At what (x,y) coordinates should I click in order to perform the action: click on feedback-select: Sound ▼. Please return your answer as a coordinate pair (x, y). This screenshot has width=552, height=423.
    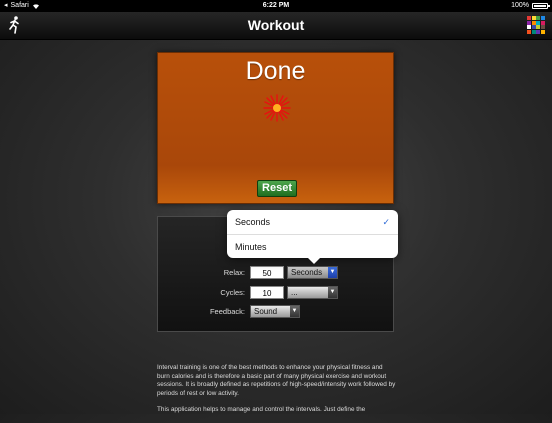
    Looking at the image, I should click on (275, 311).